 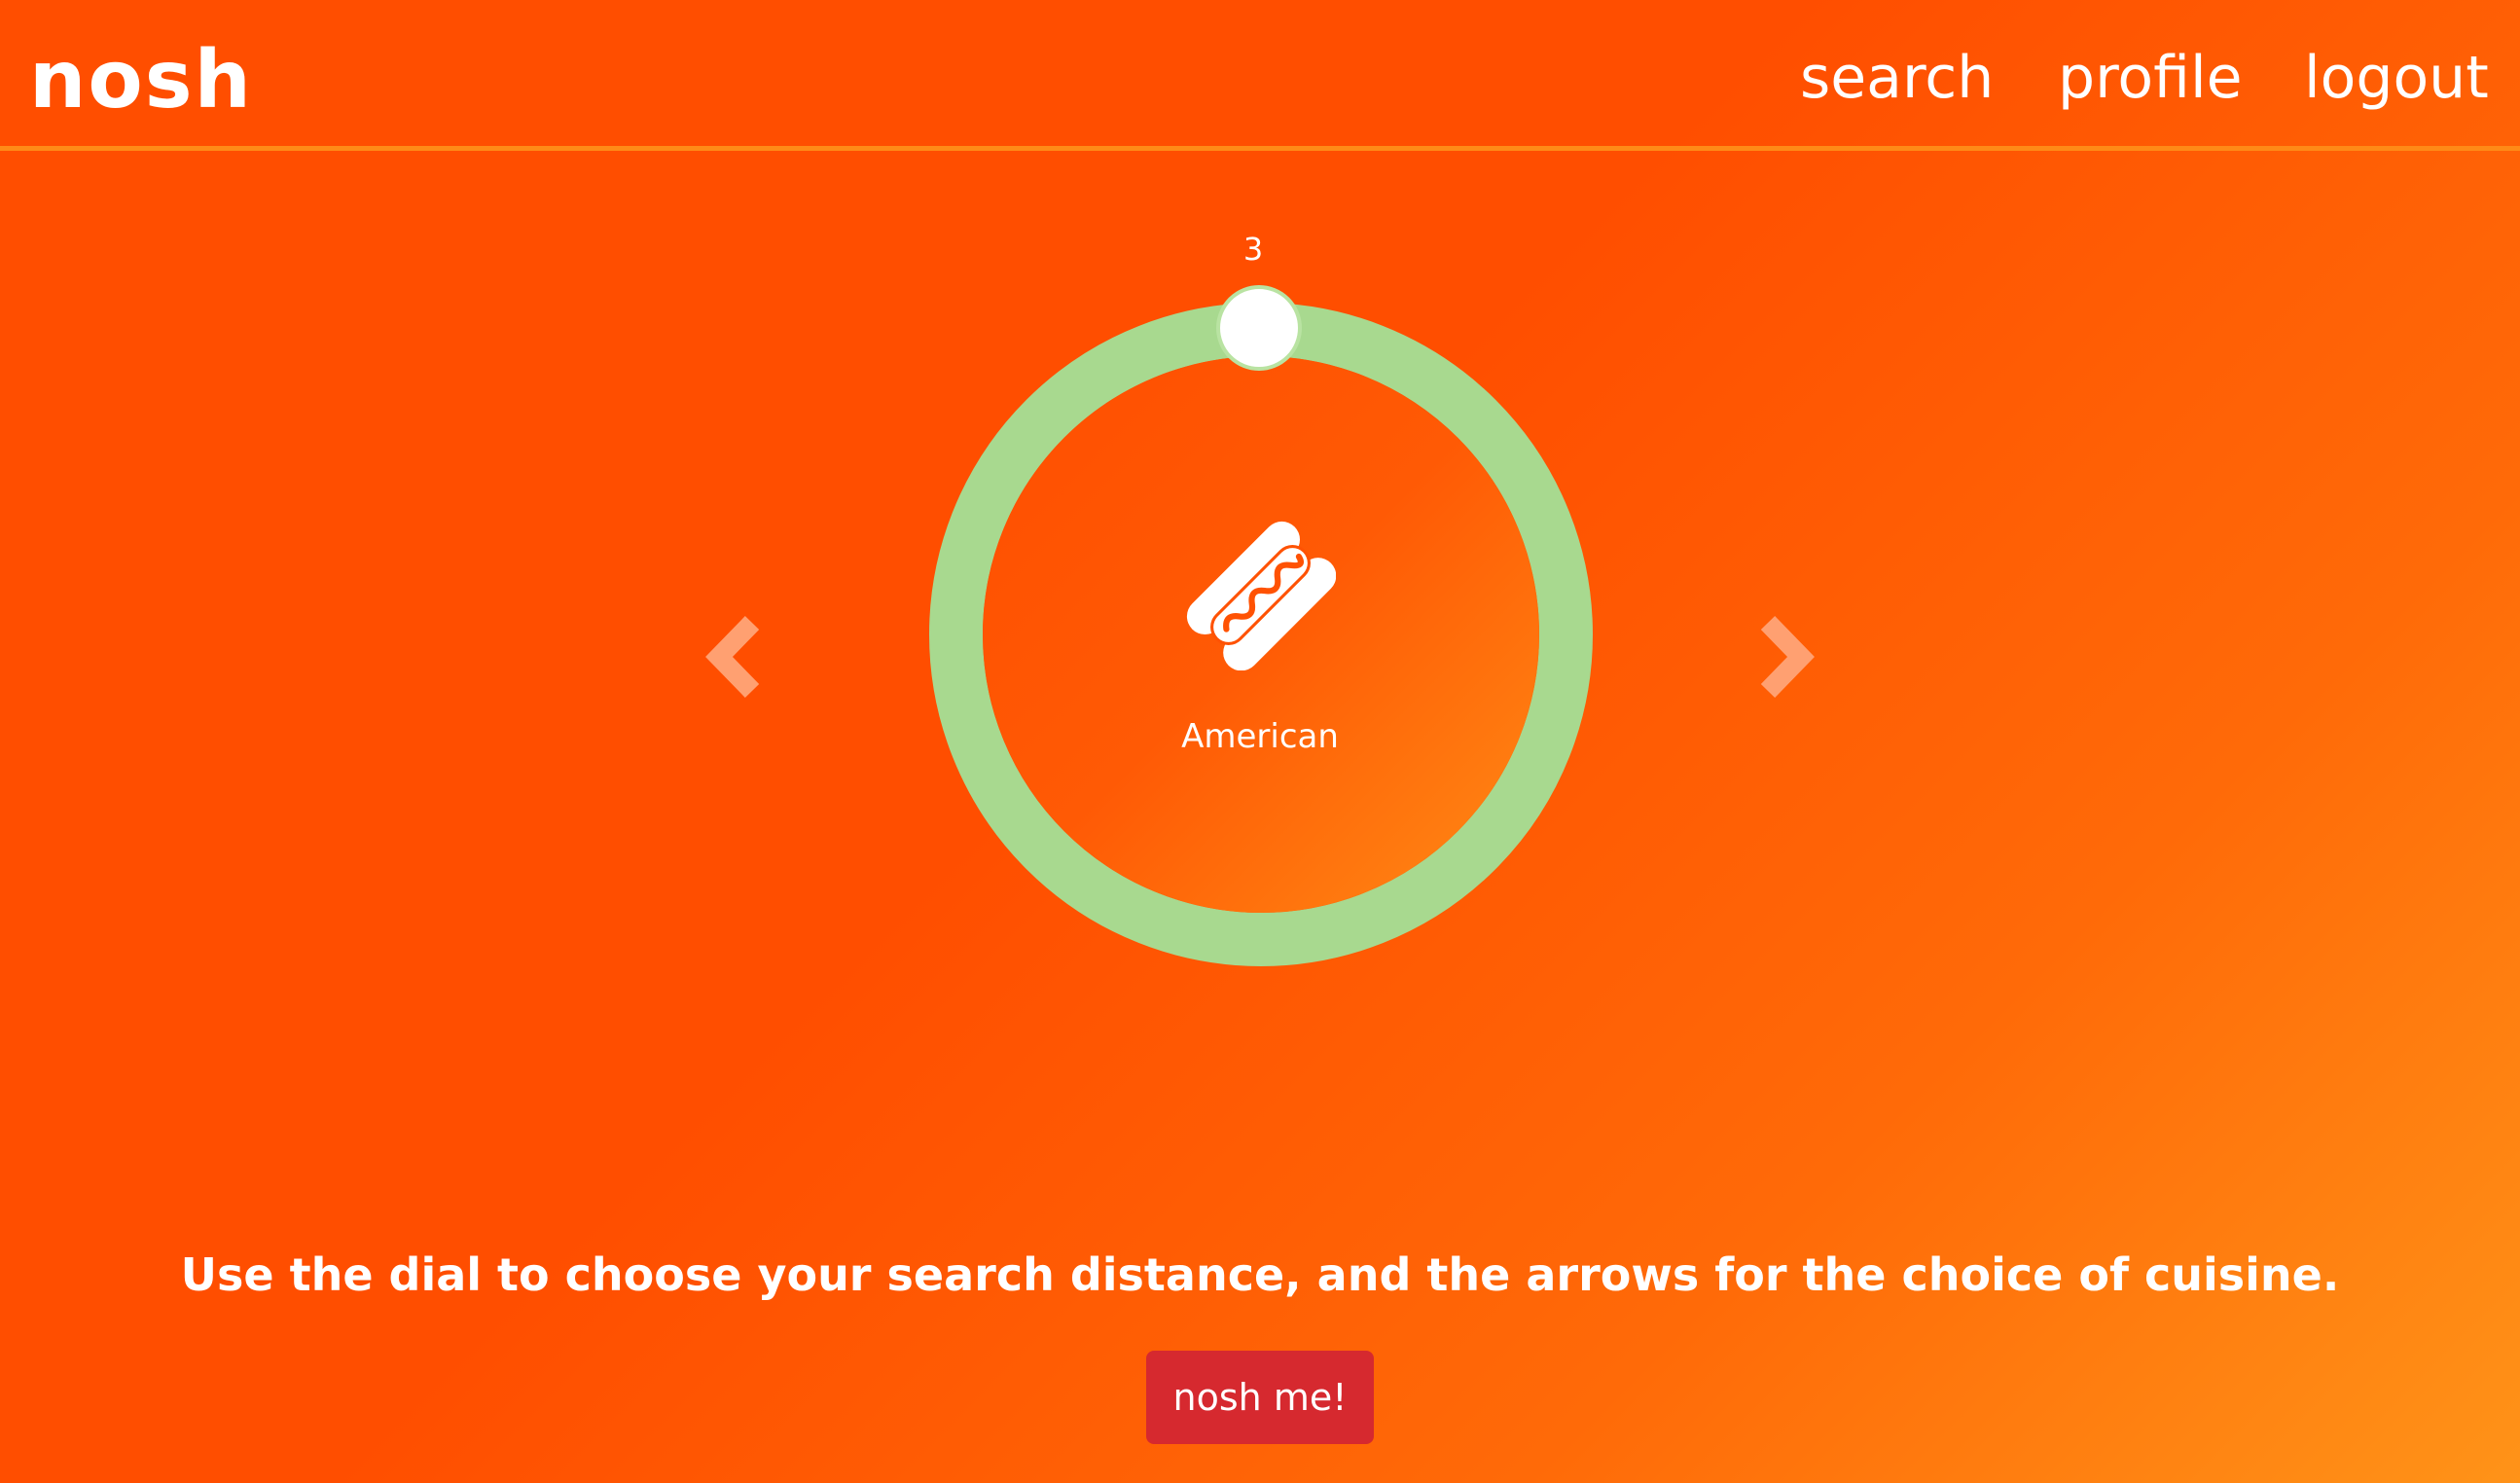 What do you see at coordinates (1261, 596) in the screenshot?
I see `hotdog-icon` at bounding box center [1261, 596].